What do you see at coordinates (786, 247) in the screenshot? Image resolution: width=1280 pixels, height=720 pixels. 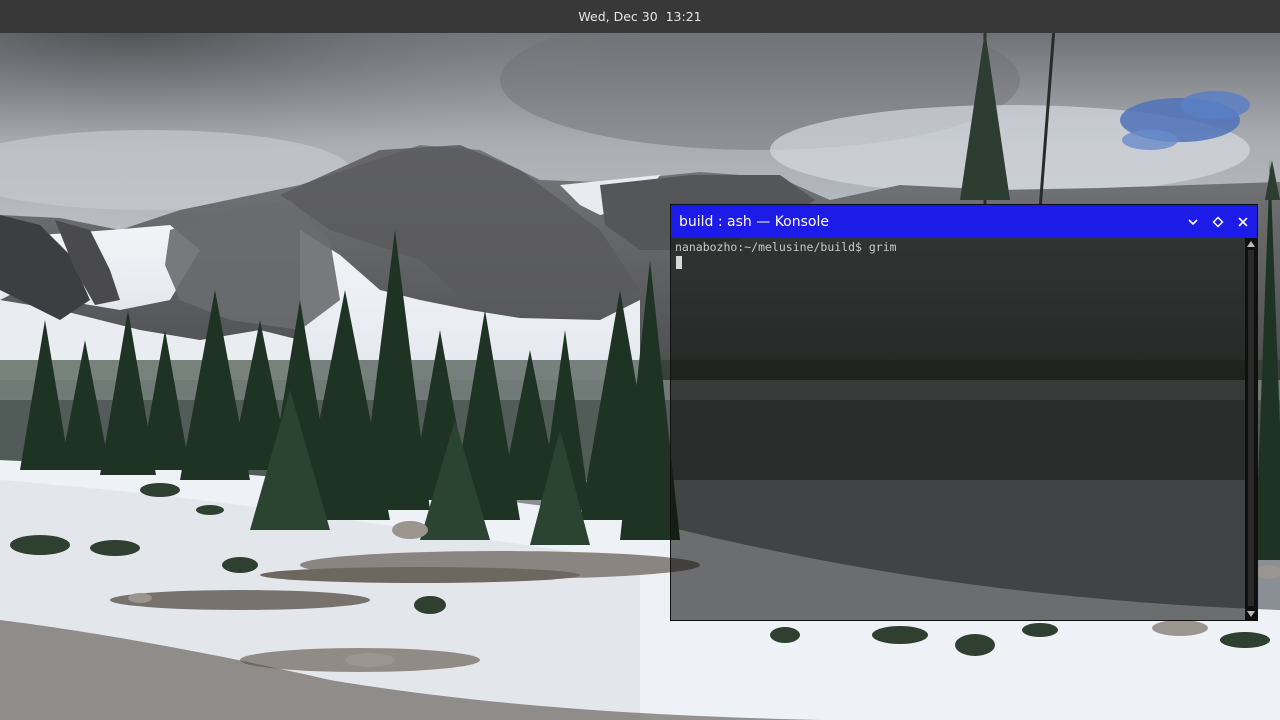 I see `terminal-prompt-line: nanabozho:~/melusine/build$ grim` at bounding box center [786, 247].